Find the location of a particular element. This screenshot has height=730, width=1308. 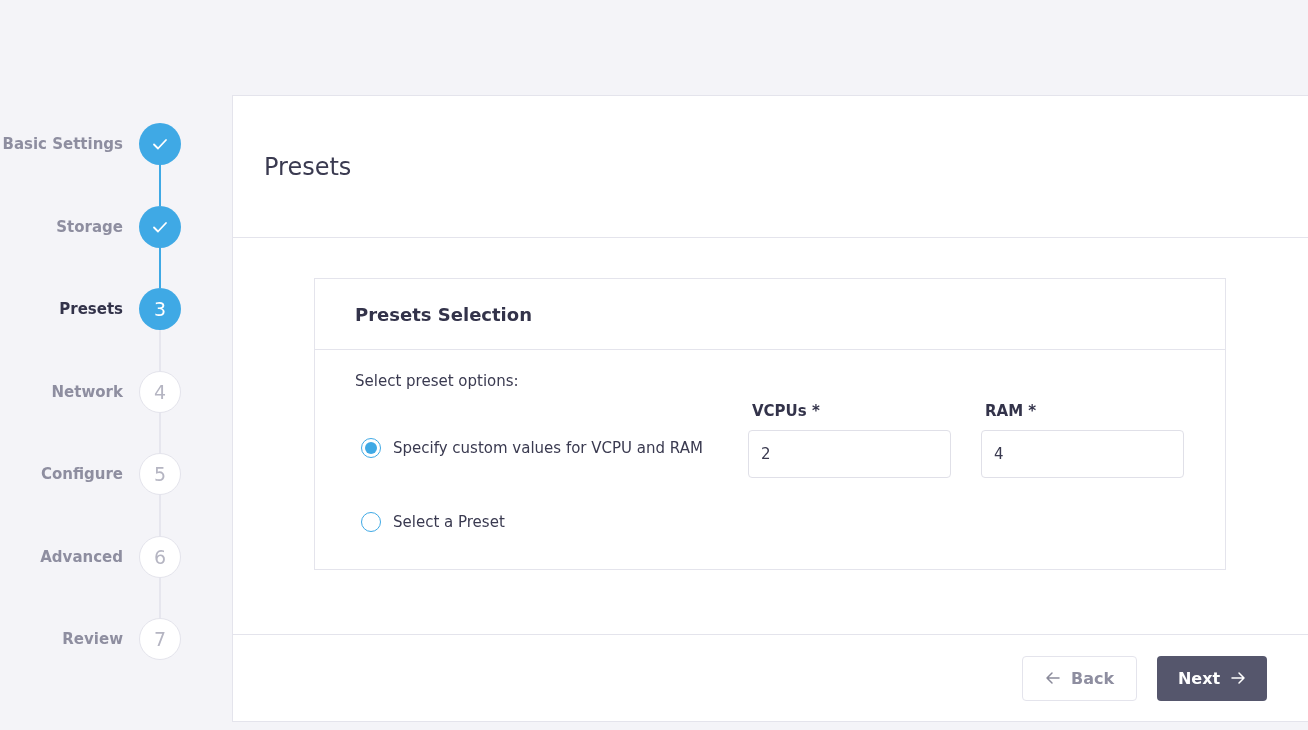

input-field: 4 is located at coordinates (1082, 454).